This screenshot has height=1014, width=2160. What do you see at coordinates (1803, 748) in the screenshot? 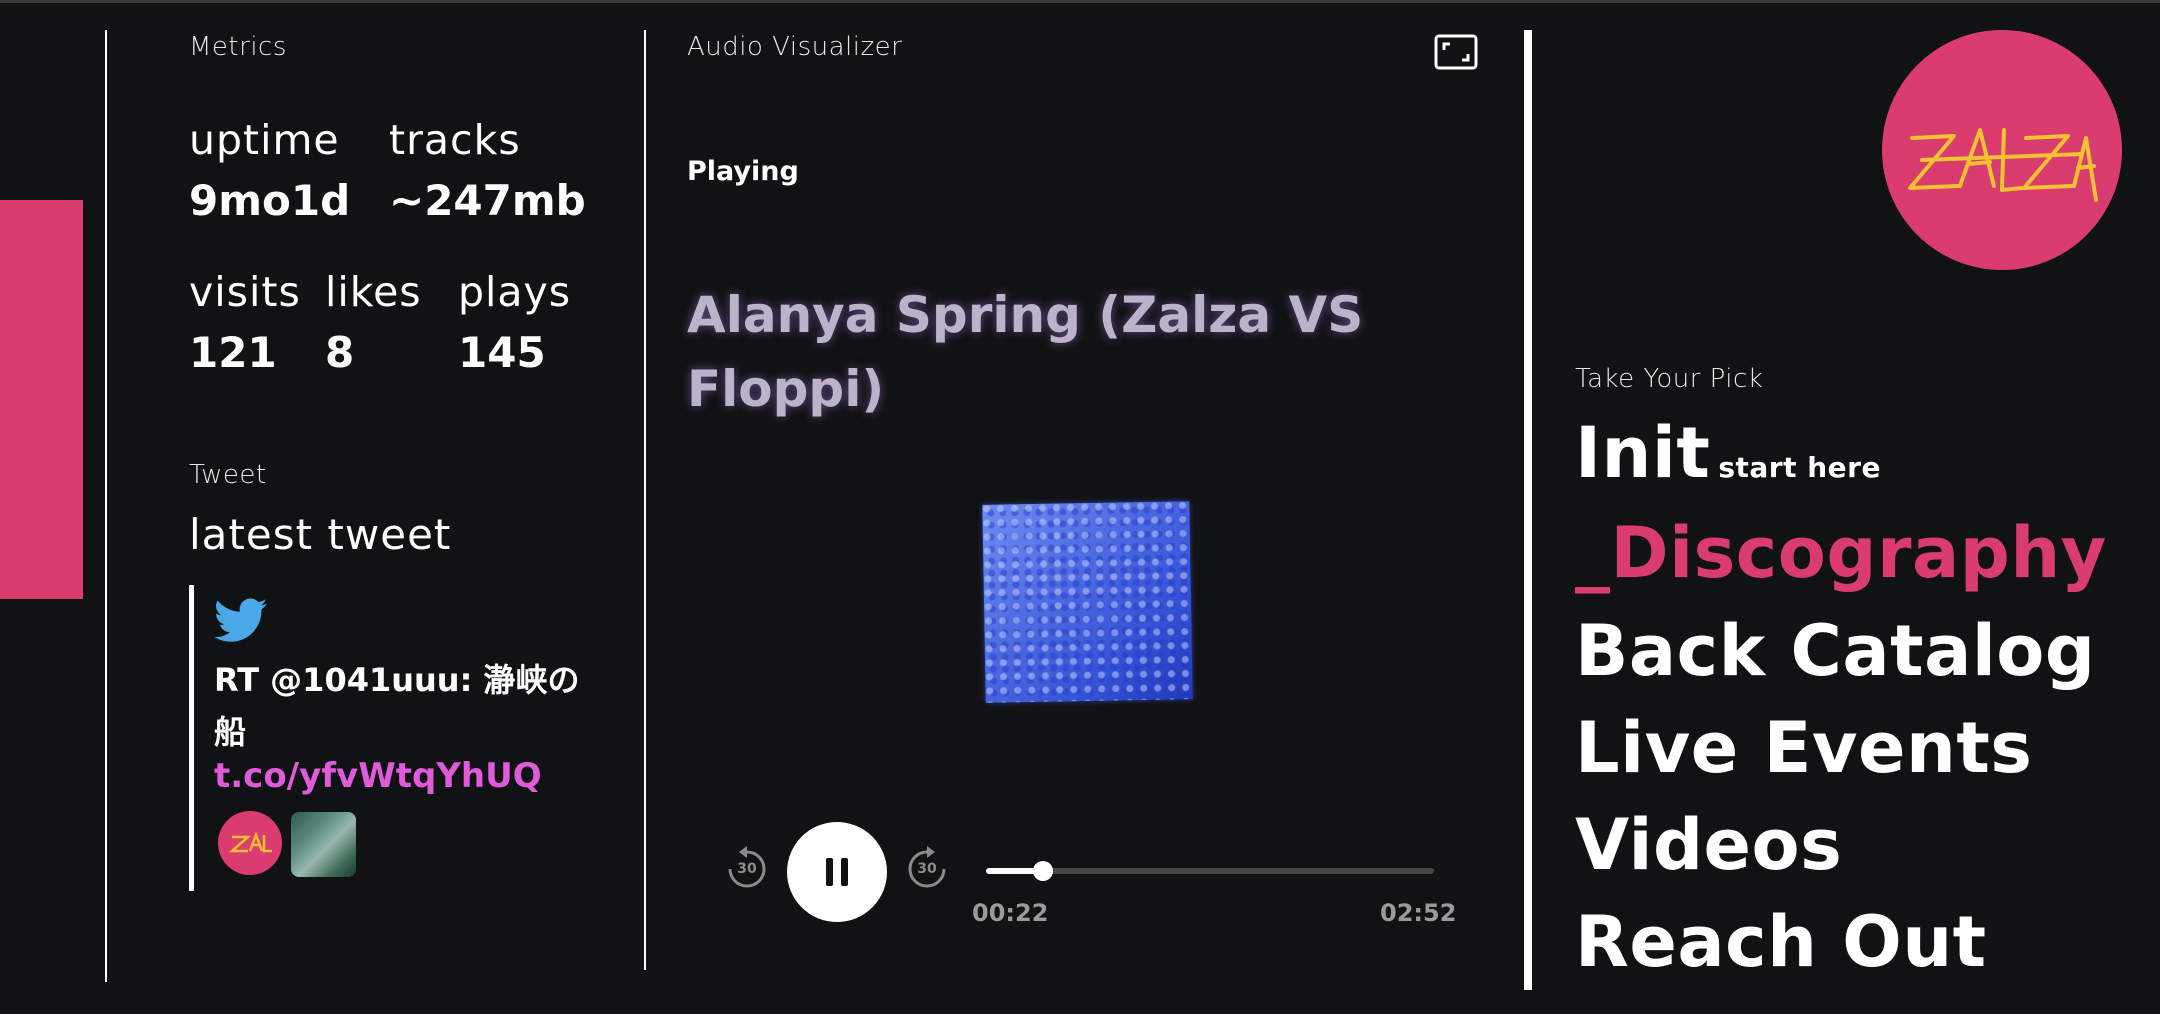
I see `nav-item-live-events: Live Events` at bounding box center [1803, 748].